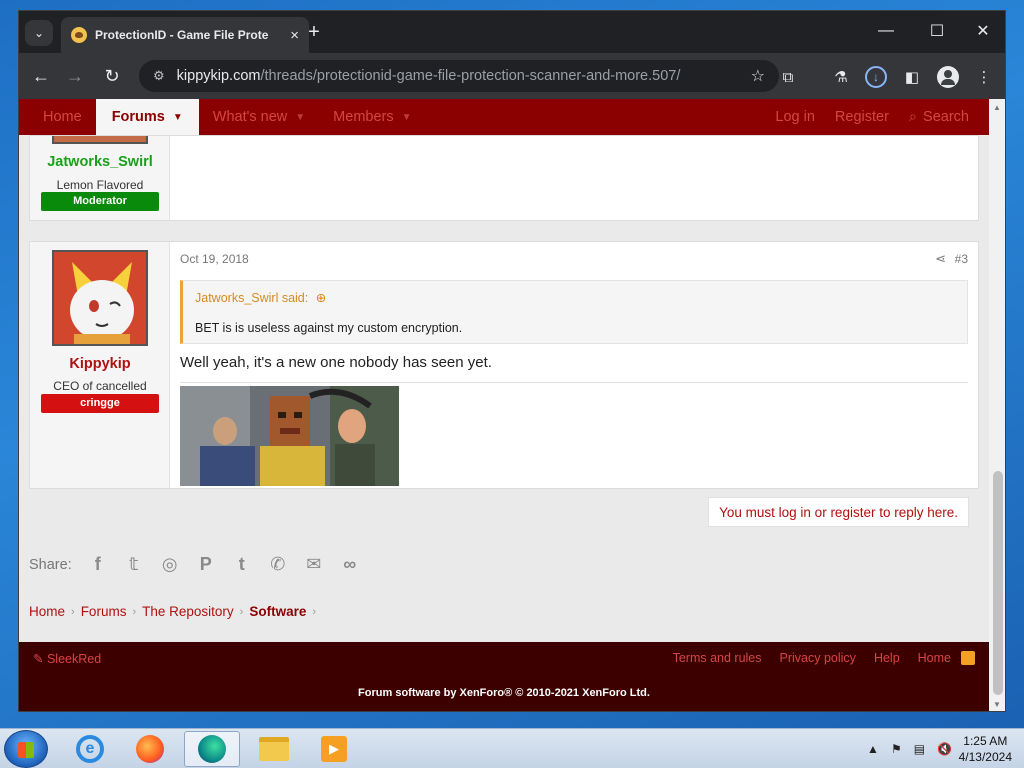 The width and height of the screenshot is (1024, 768). I want to click on media-player-icon: ▶, so click(334, 749).